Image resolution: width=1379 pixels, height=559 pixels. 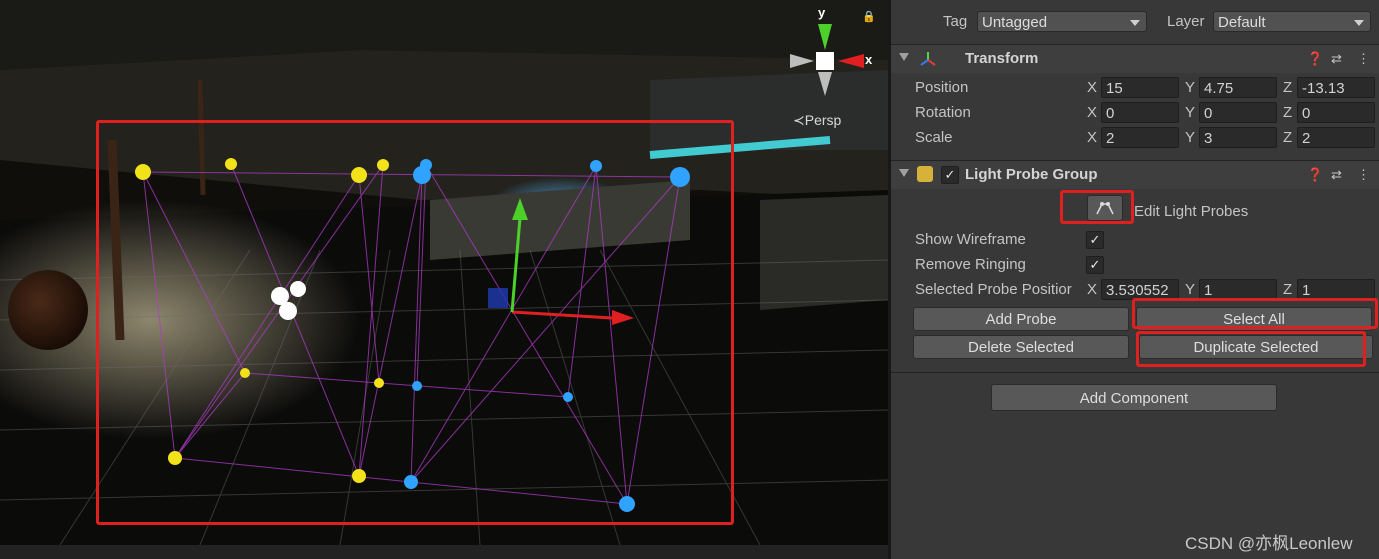 I want to click on add-probe-button: Add Probe, so click(x=1021, y=319).